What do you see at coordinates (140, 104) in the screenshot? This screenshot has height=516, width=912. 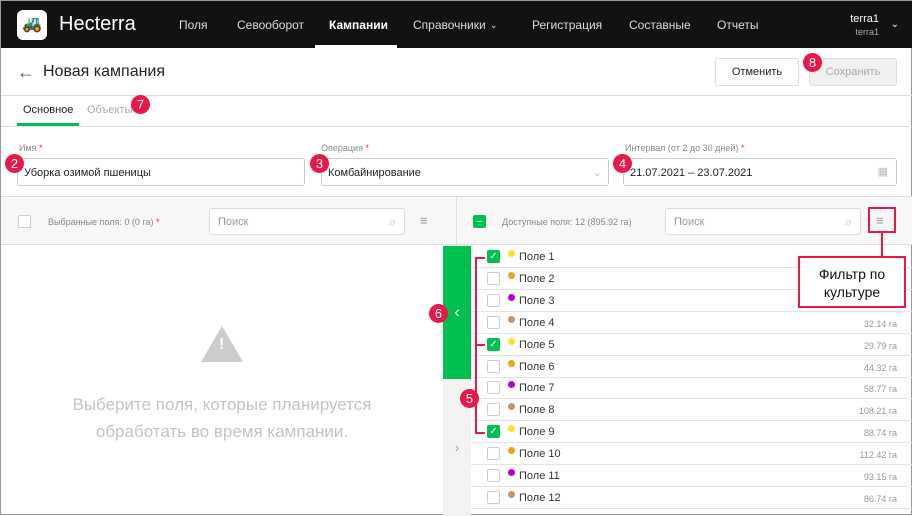 I see `annotation-badge: 7` at bounding box center [140, 104].